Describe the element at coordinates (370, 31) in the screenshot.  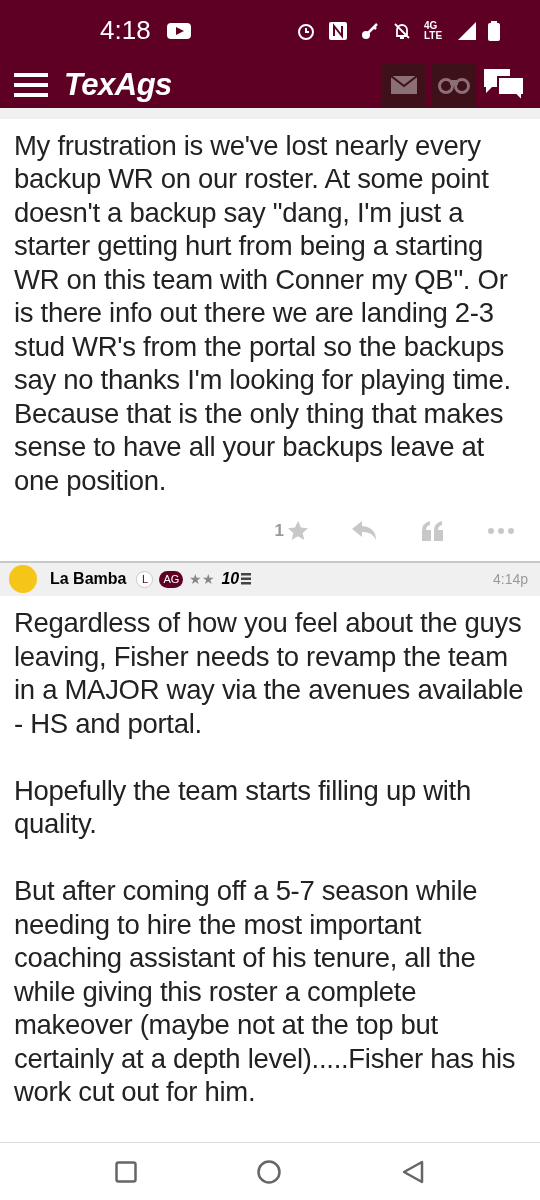
I see `key-icon` at that location.